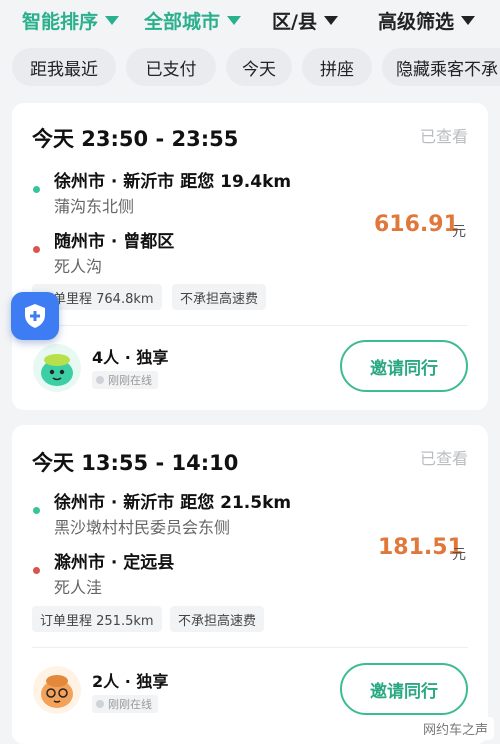 Image resolution: width=500 pixels, height=744 pixels. Describe the element at coordinates (182, 21) in the screenshot. I see `city-filter-label: 全部城市` at that location.